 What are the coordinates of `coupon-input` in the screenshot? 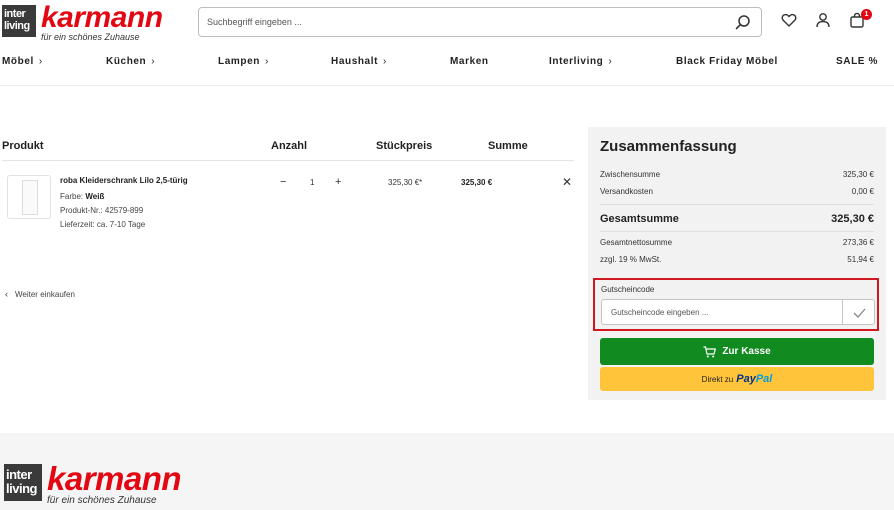 It's located at (721, 312).